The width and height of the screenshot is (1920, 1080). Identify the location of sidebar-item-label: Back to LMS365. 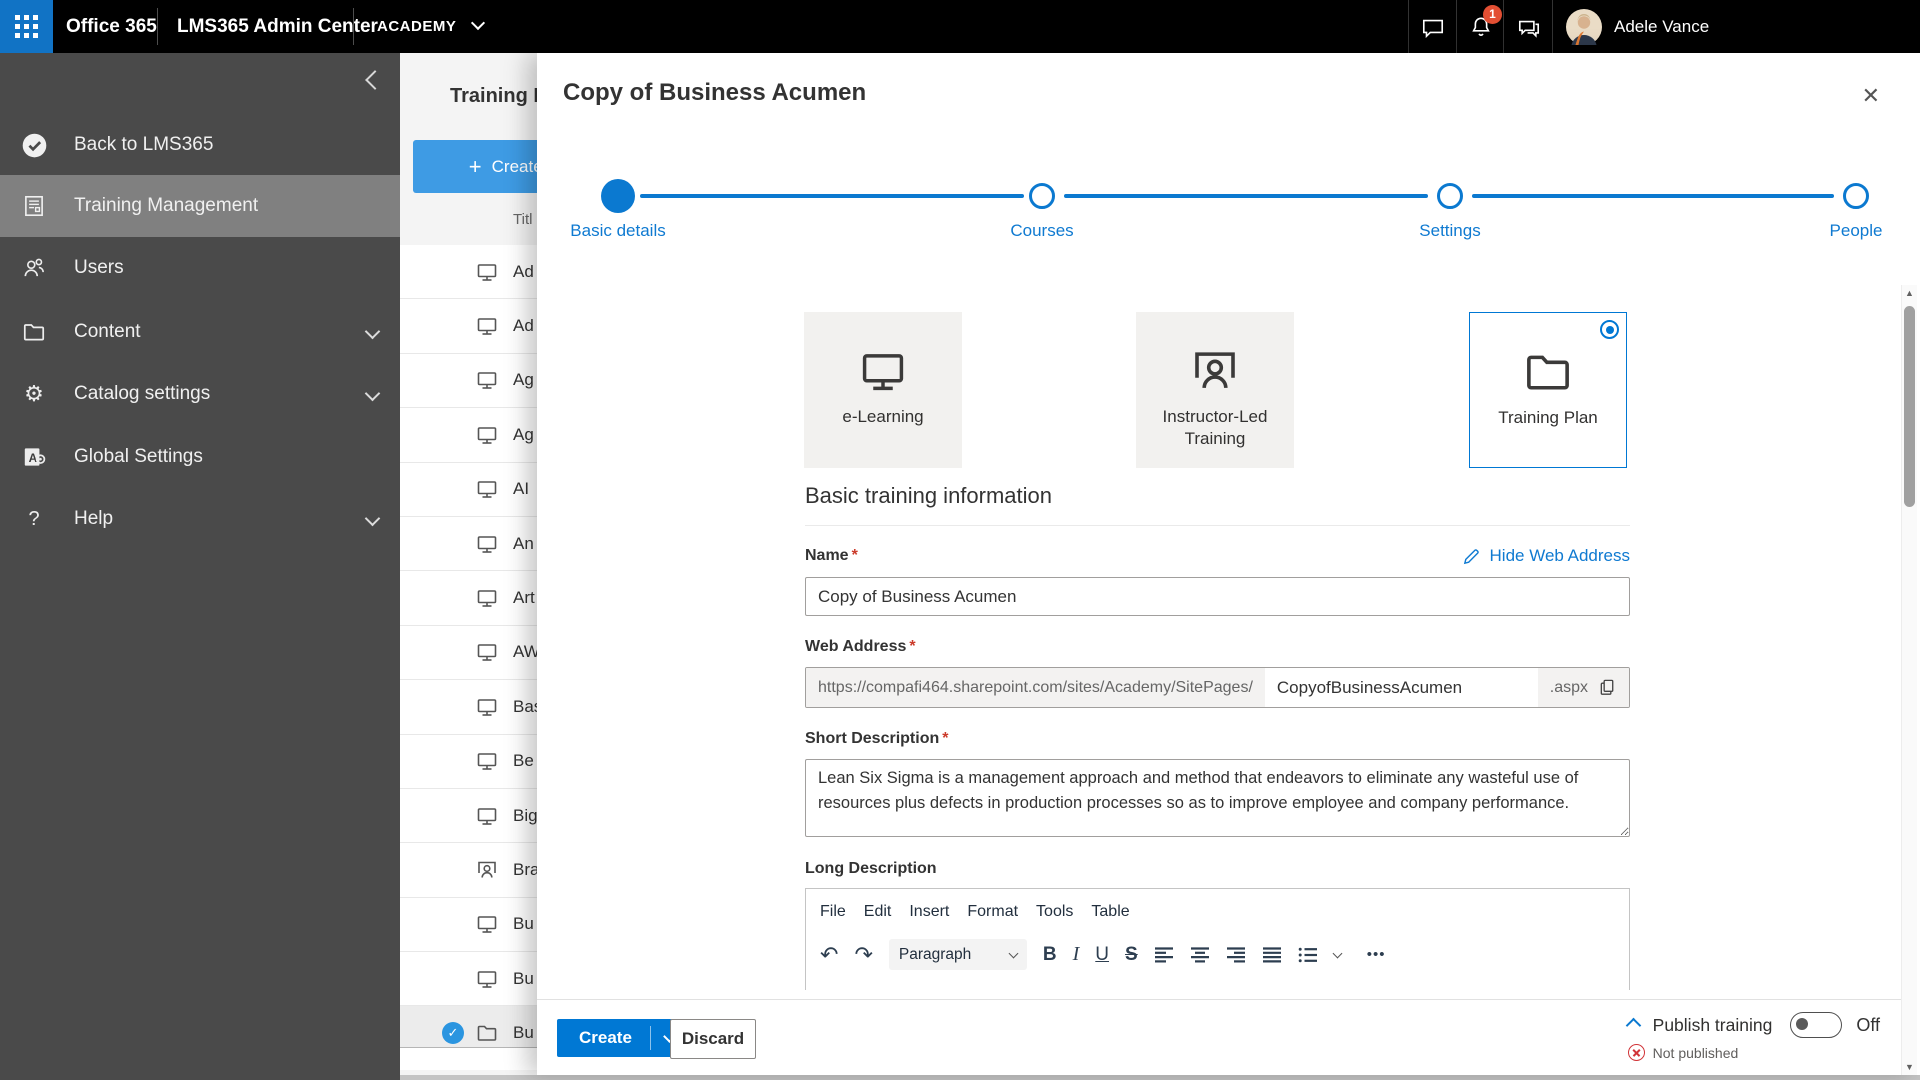
(144, 144).